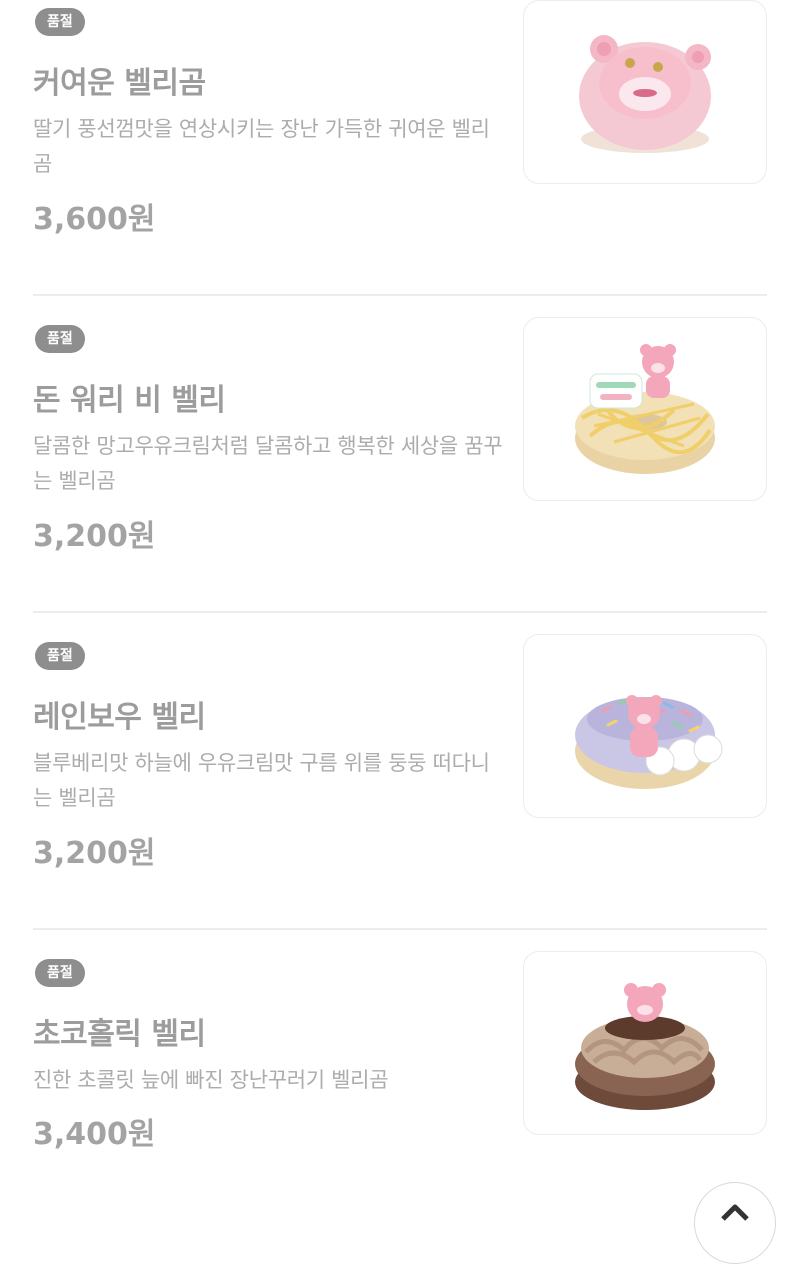 This screenshot has width=800, height=1264. What do you see at coordinates (129, 397) in the screenshot?
I see `product-name: 돈 워리 비 벨리` at bounding box center [129, 397].